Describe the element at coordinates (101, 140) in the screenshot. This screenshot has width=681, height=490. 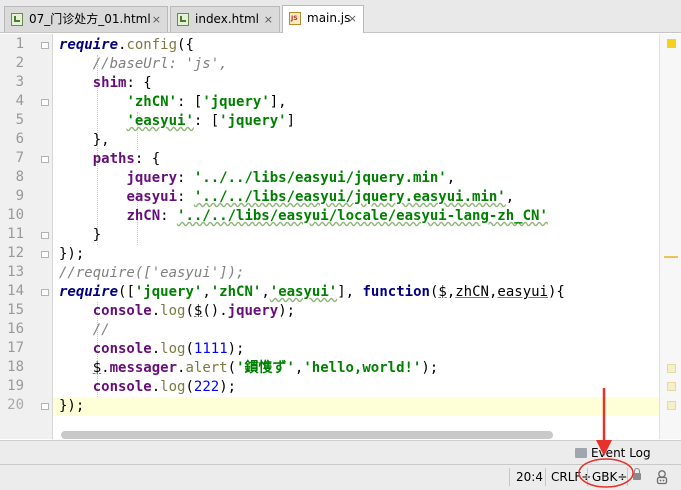
I see `code-line-6: },` at that location.